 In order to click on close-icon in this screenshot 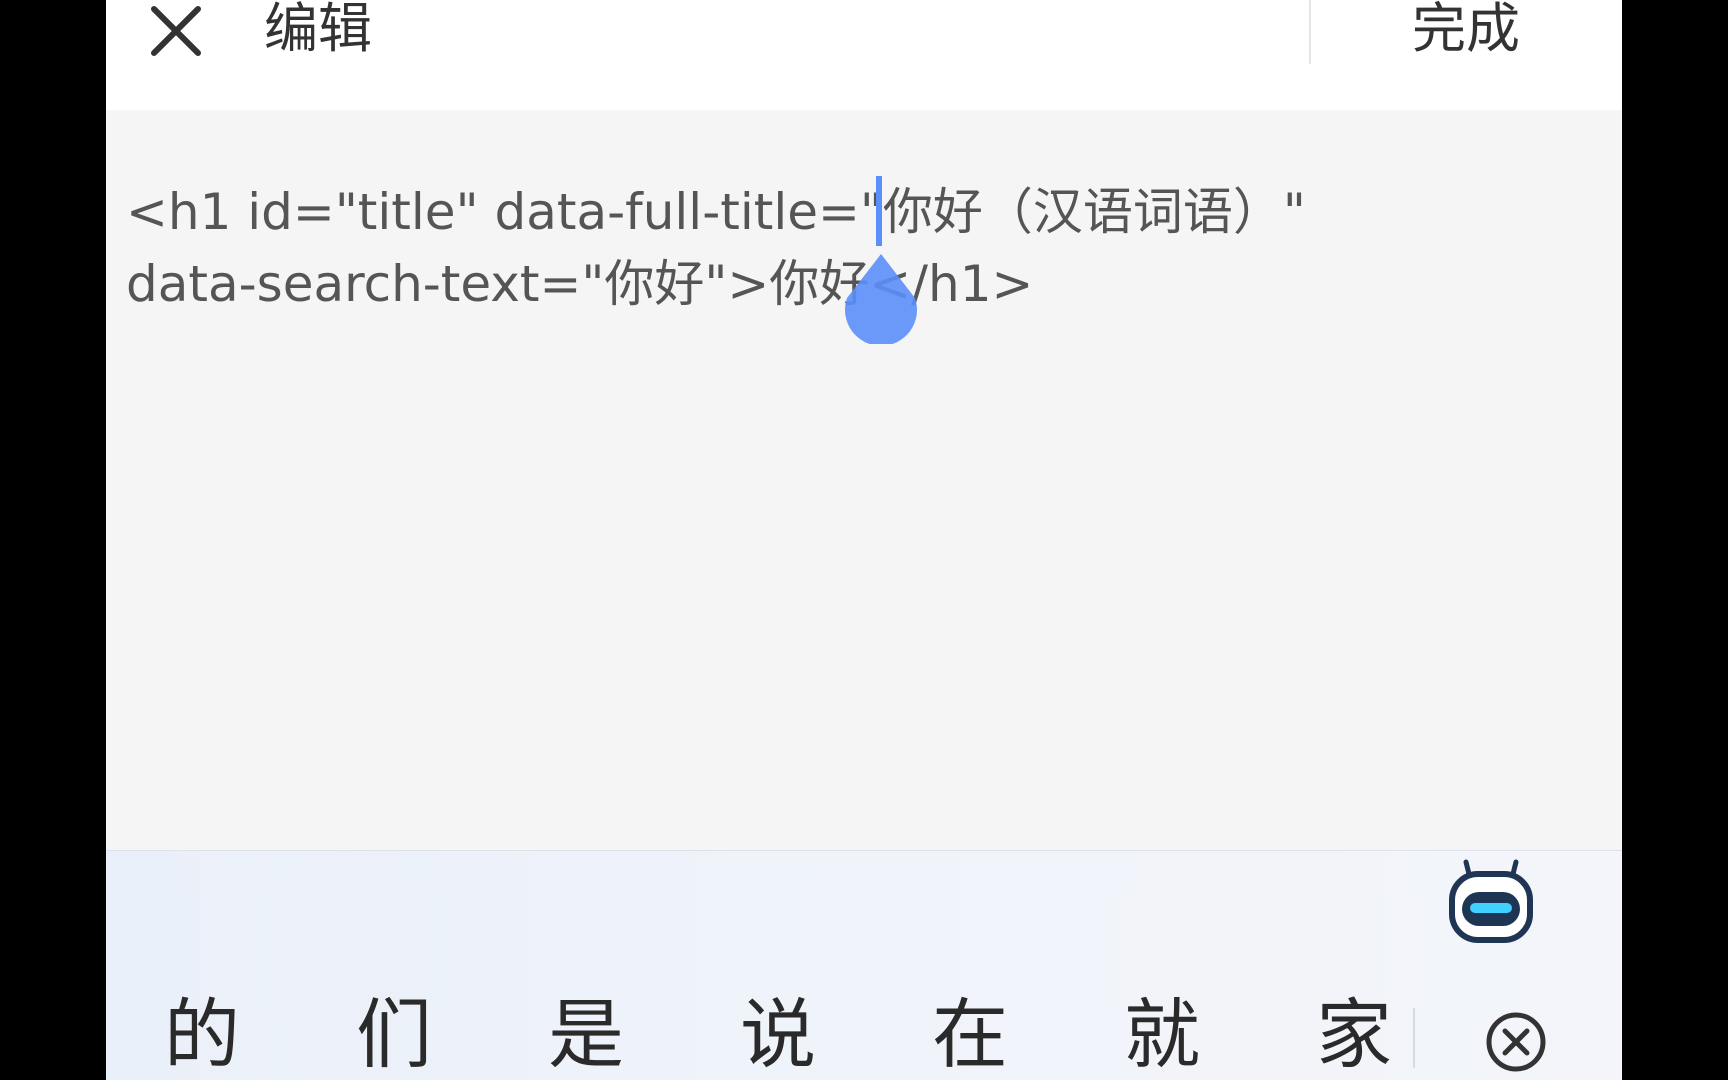, I will do `click(176, 31)`.